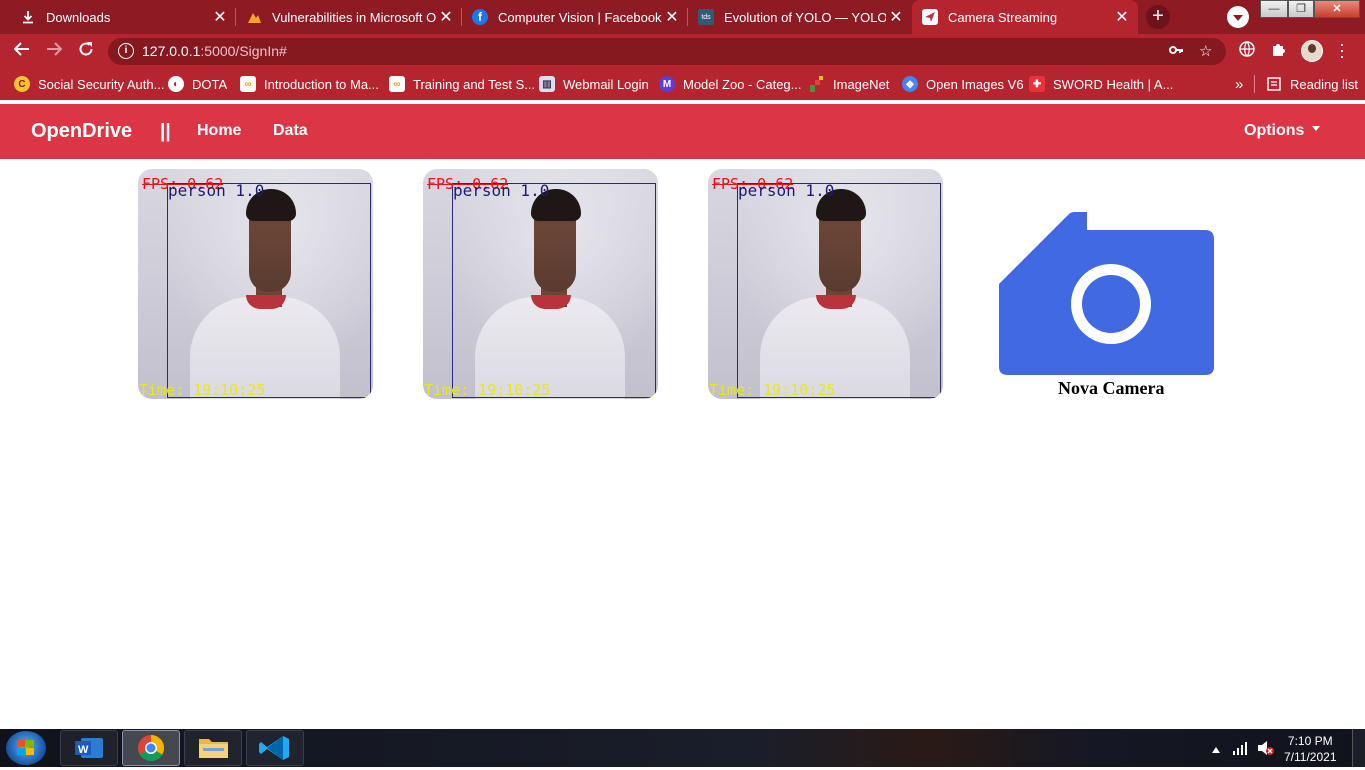 This screenshot has height=770, width=1365. I want to click on sword-icon: ✚, so click(1037, 84).